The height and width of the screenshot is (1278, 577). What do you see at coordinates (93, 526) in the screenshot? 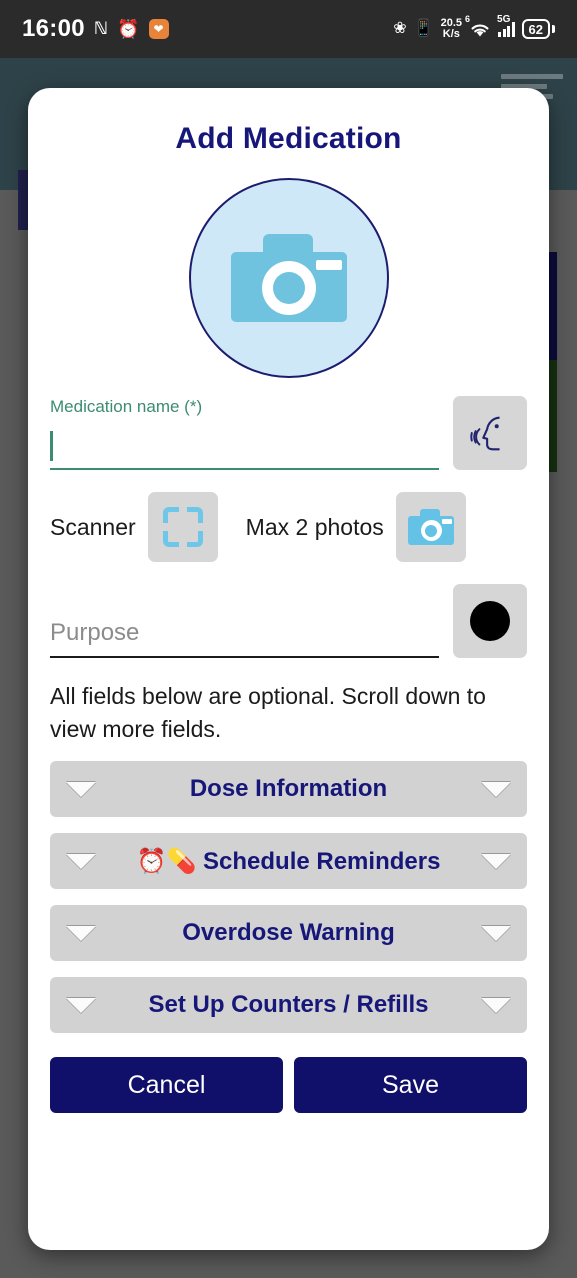
I see `scanner-label: Scanner` at bounding box center [93, 526].